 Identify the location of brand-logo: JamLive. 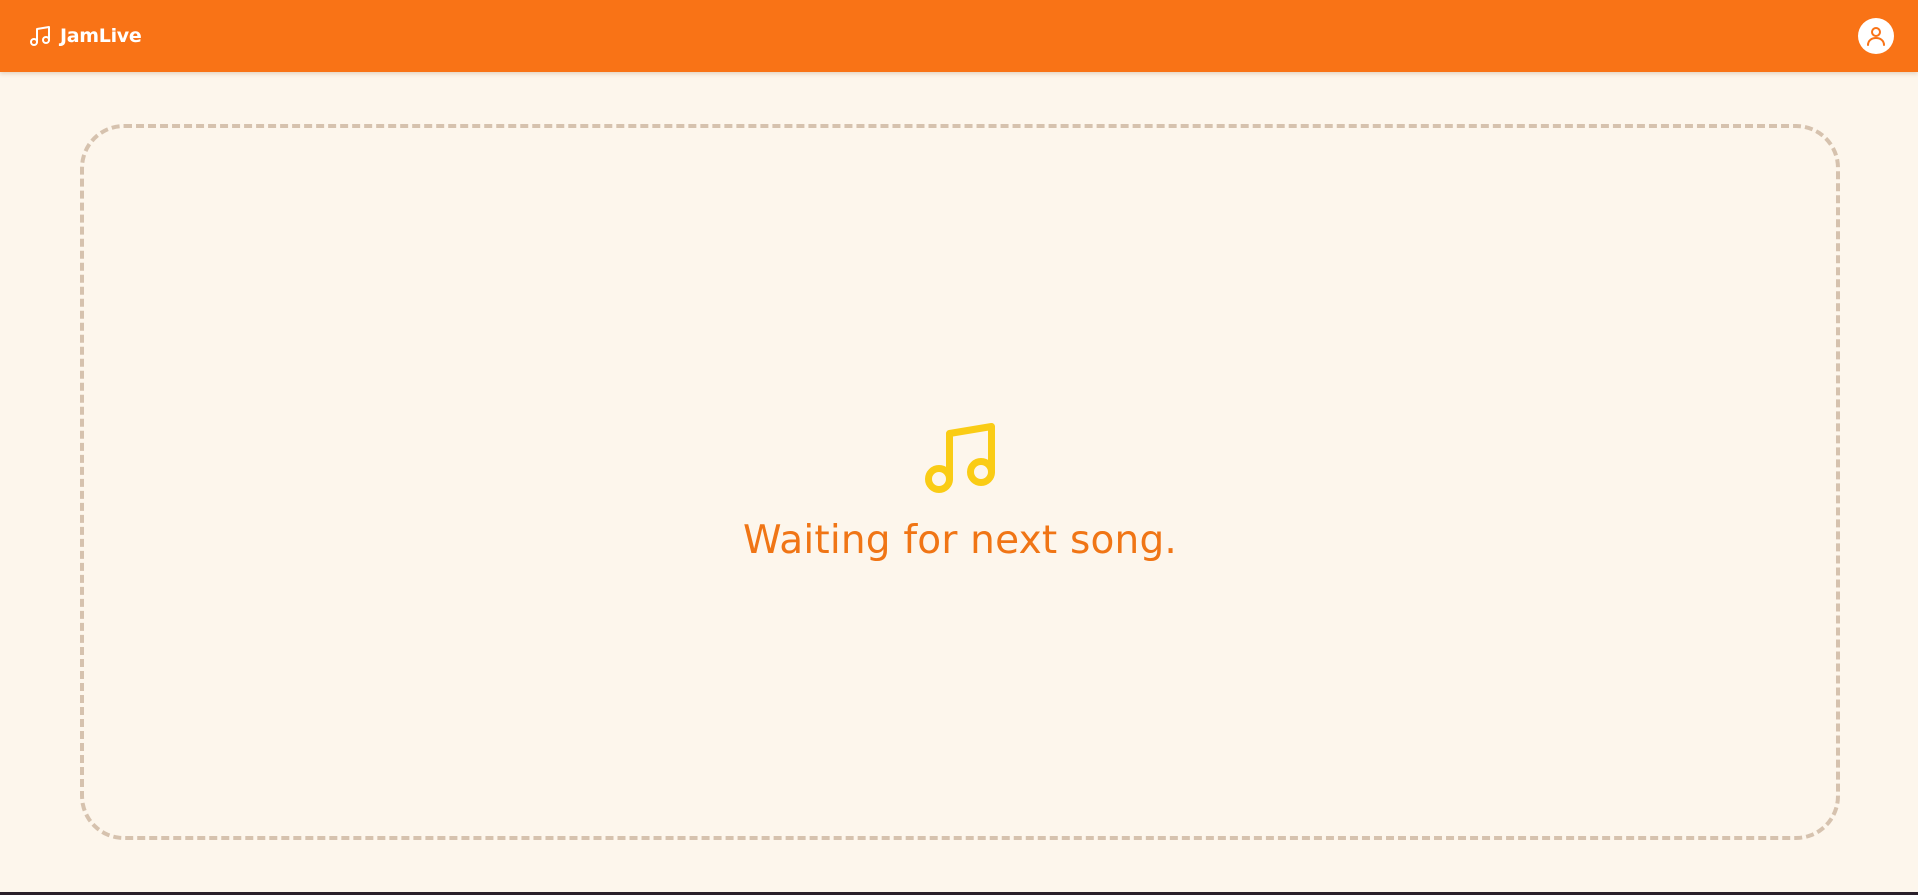
(85, 36).